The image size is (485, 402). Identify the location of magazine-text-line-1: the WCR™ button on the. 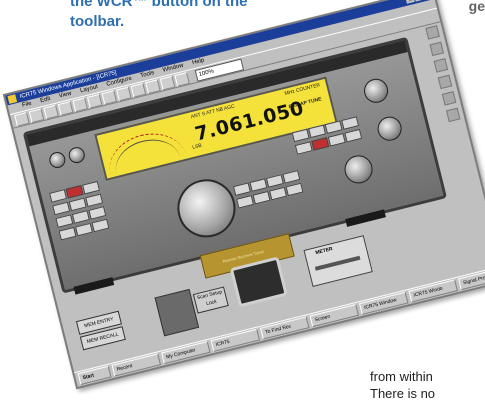
(159, 5).